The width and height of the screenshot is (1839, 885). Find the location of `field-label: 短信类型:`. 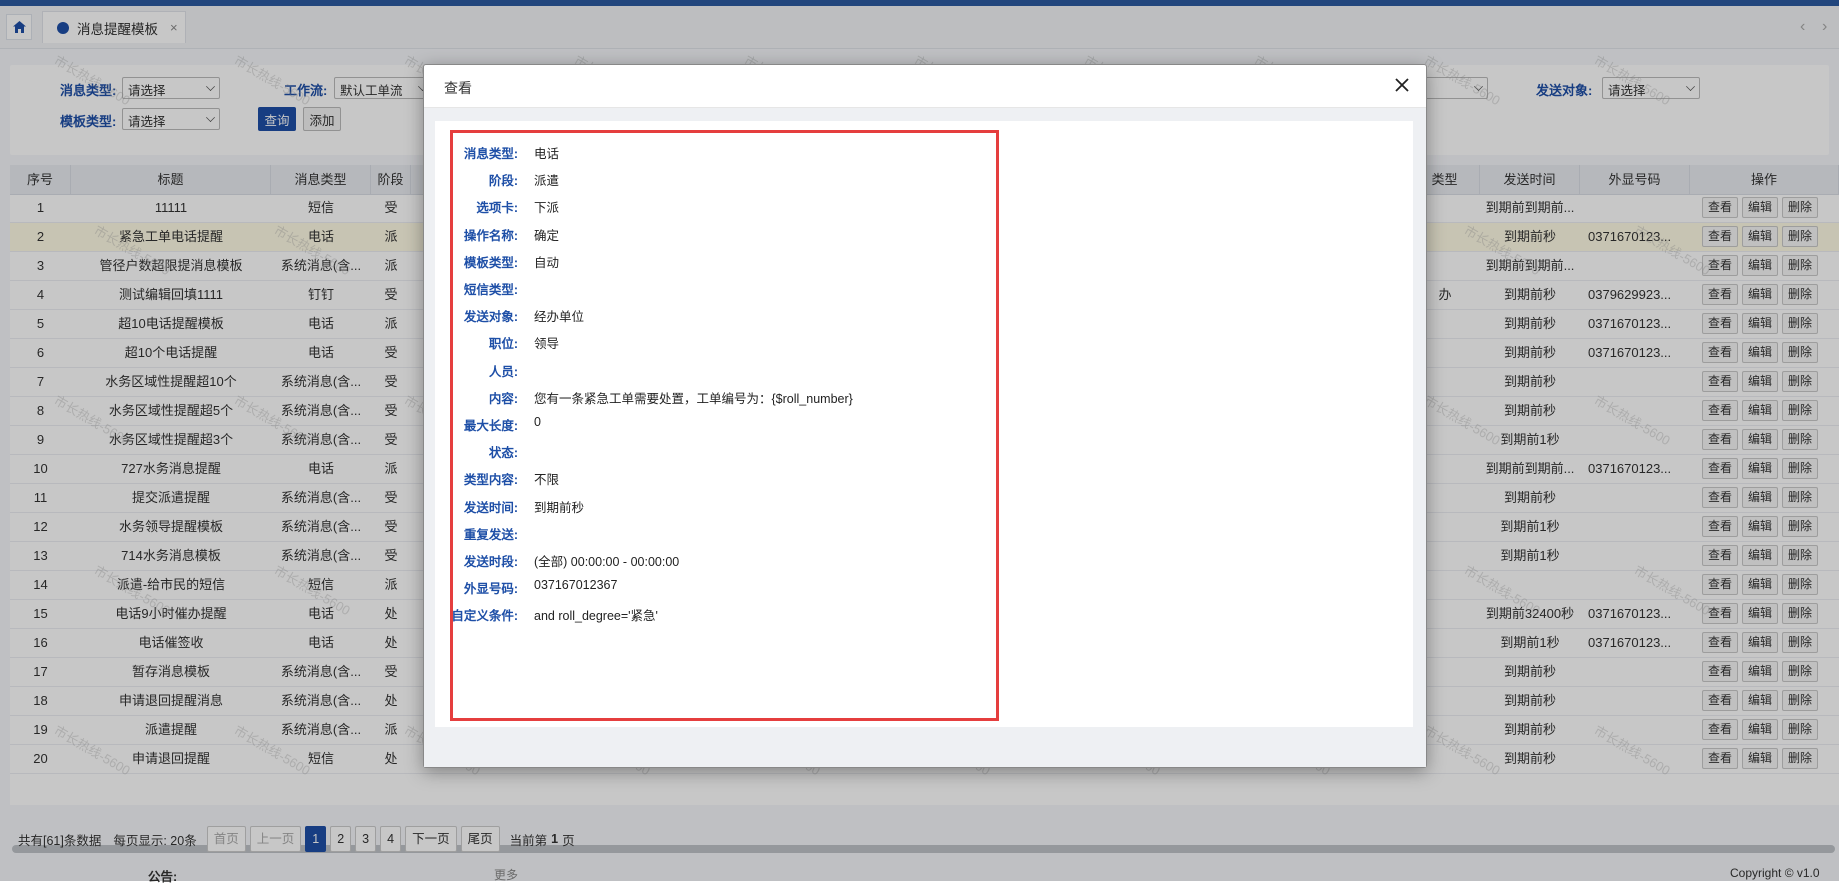

field-label: 短信类型: is located at coordinates (490, 290).